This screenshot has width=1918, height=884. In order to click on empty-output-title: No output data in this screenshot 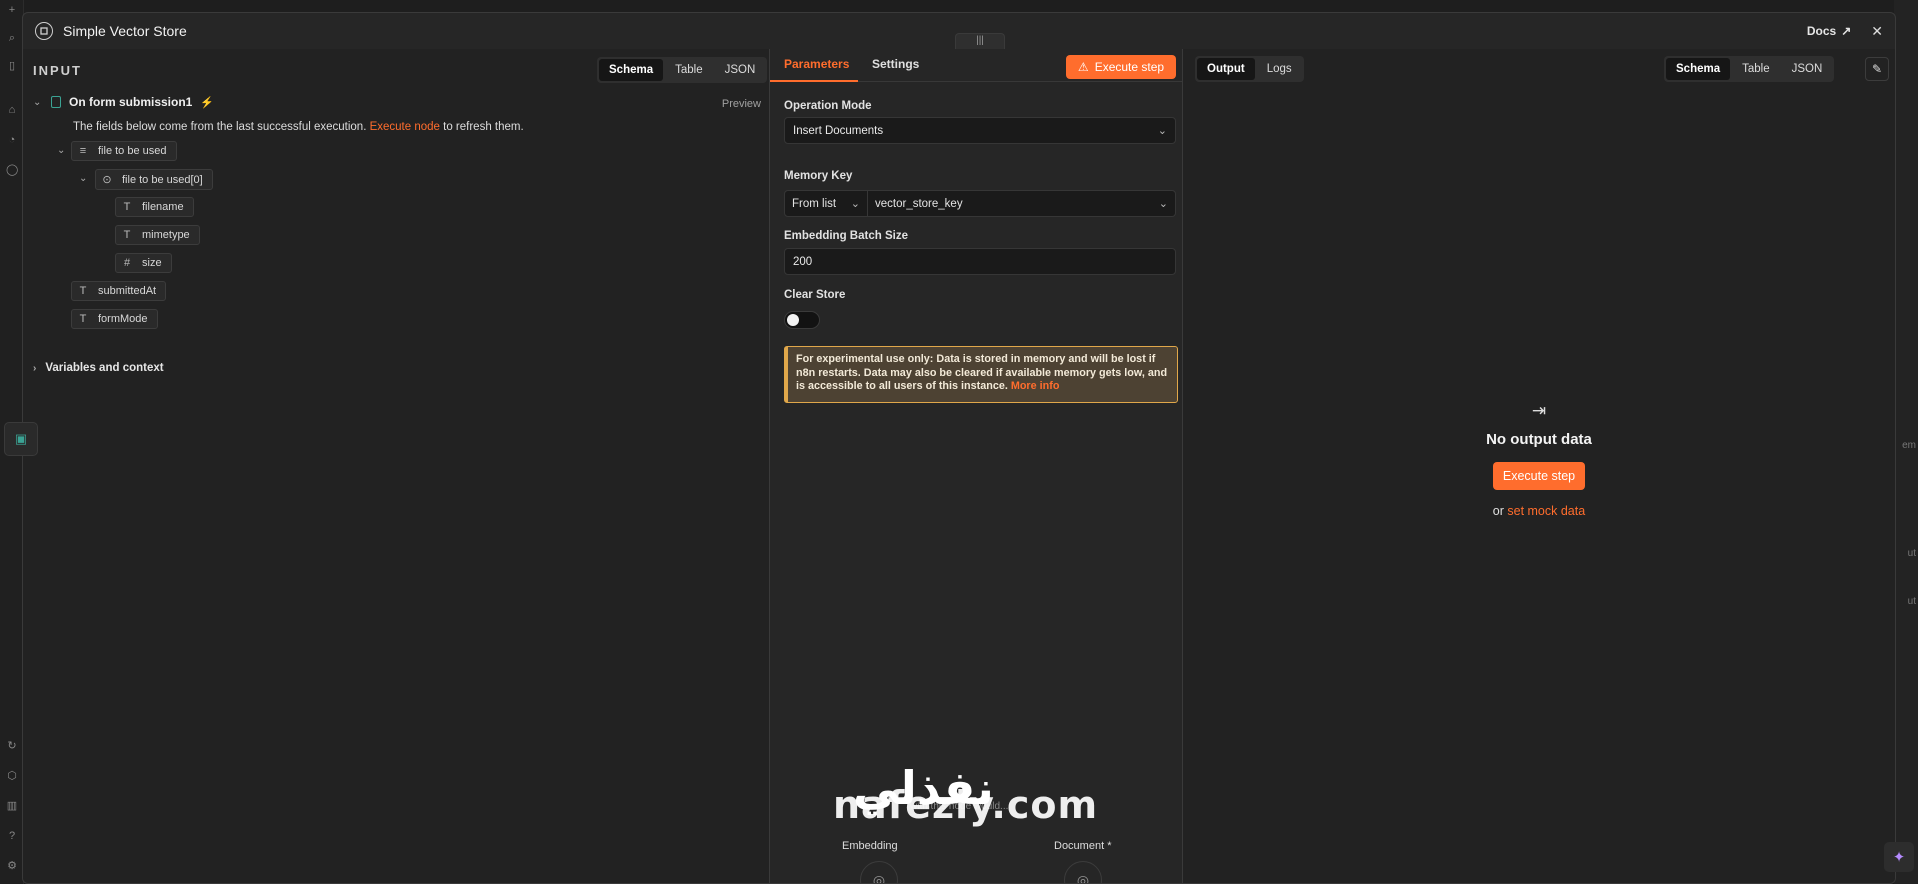, I will do `click(1539, 439)`.